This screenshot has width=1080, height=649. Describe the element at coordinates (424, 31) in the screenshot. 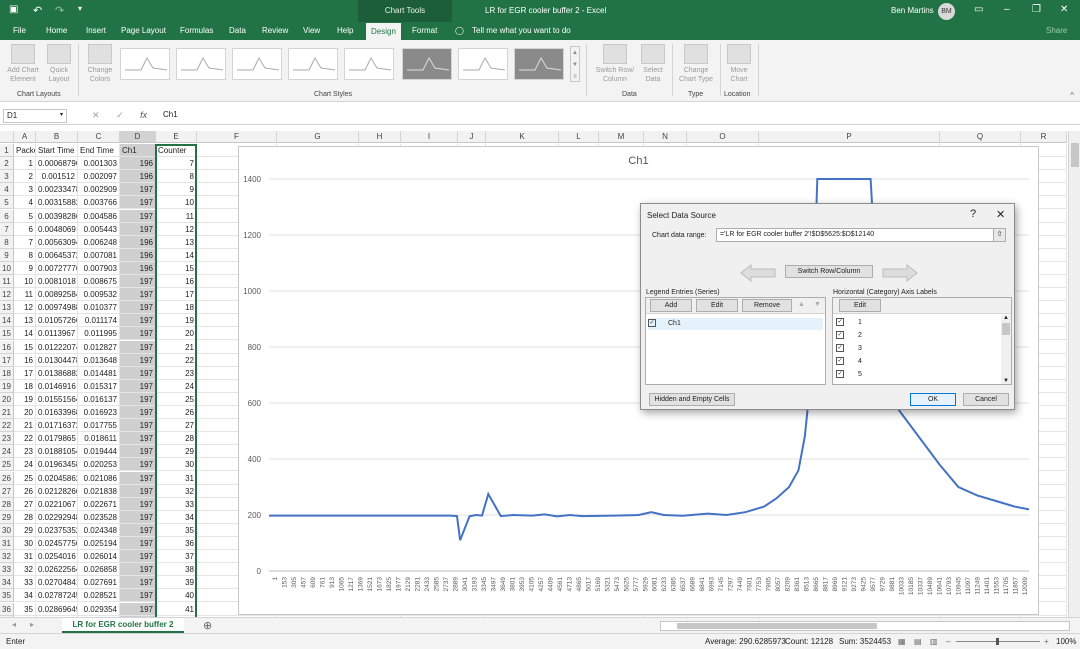

I see `tab-format: Format` at that location.